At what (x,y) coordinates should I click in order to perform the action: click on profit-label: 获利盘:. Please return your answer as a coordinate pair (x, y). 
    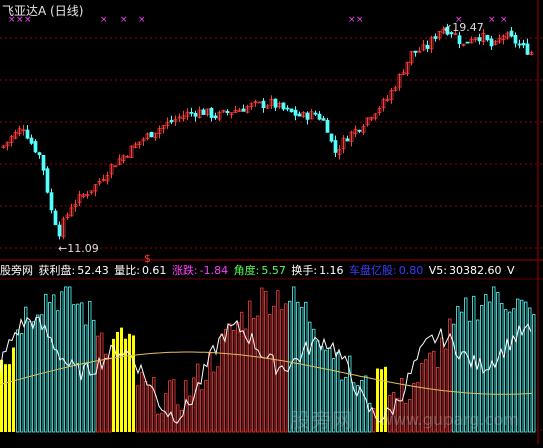
    Looking at the image, I should click on (57, 270).